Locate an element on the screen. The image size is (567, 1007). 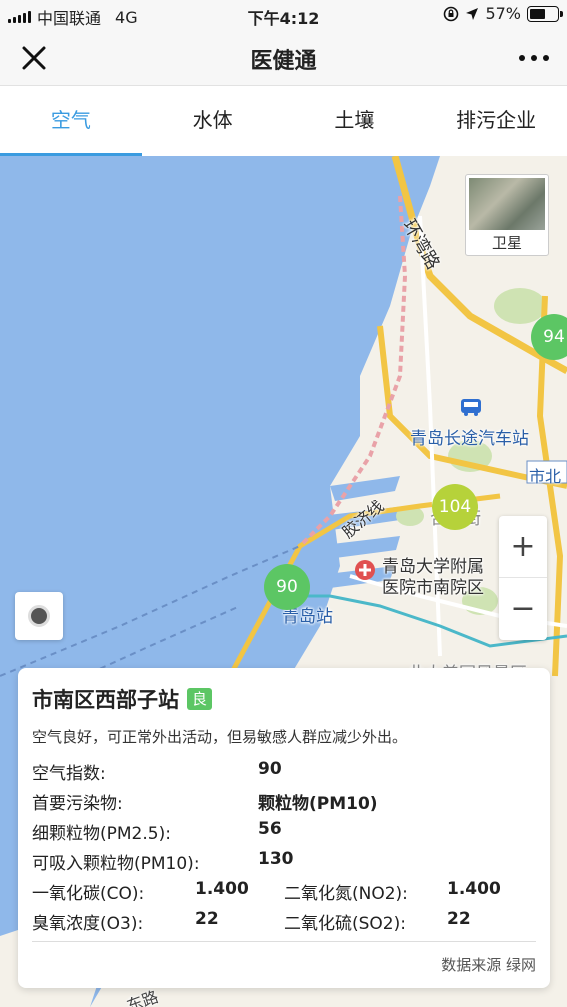
aqi-cluster-marker: 90 is located at coordinates (287, 587).